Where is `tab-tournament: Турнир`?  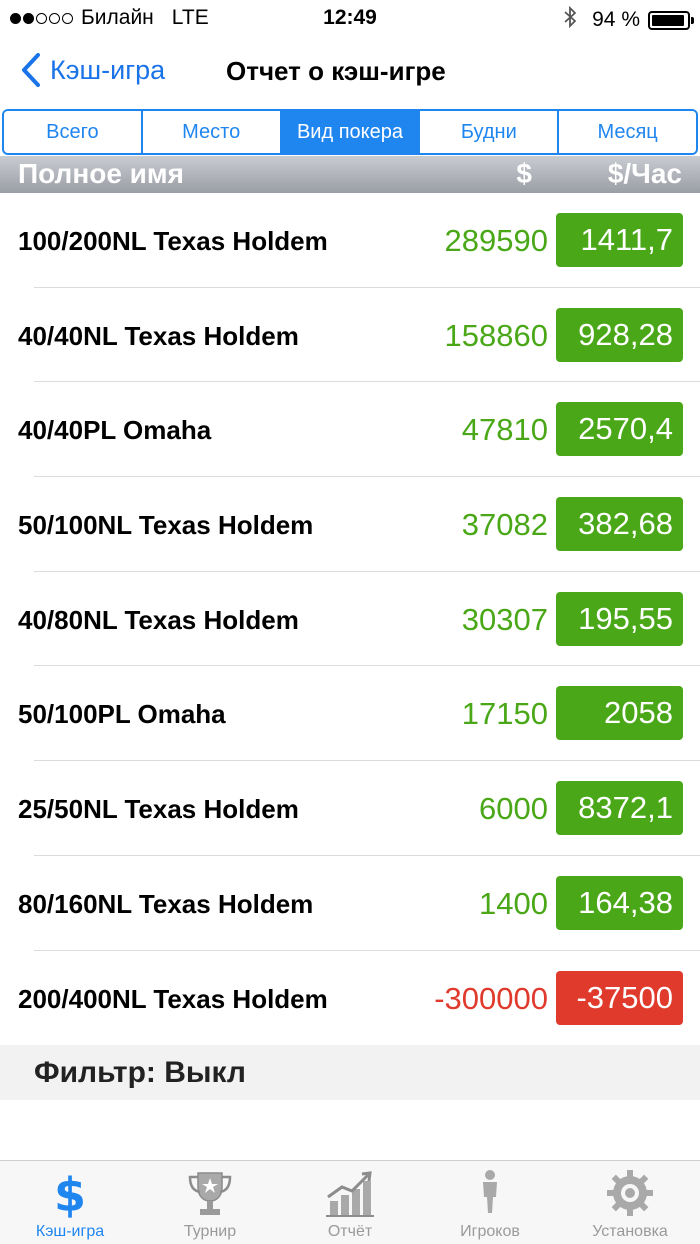
tab-tournament: Турнир is located at coordinates (210, 1202).